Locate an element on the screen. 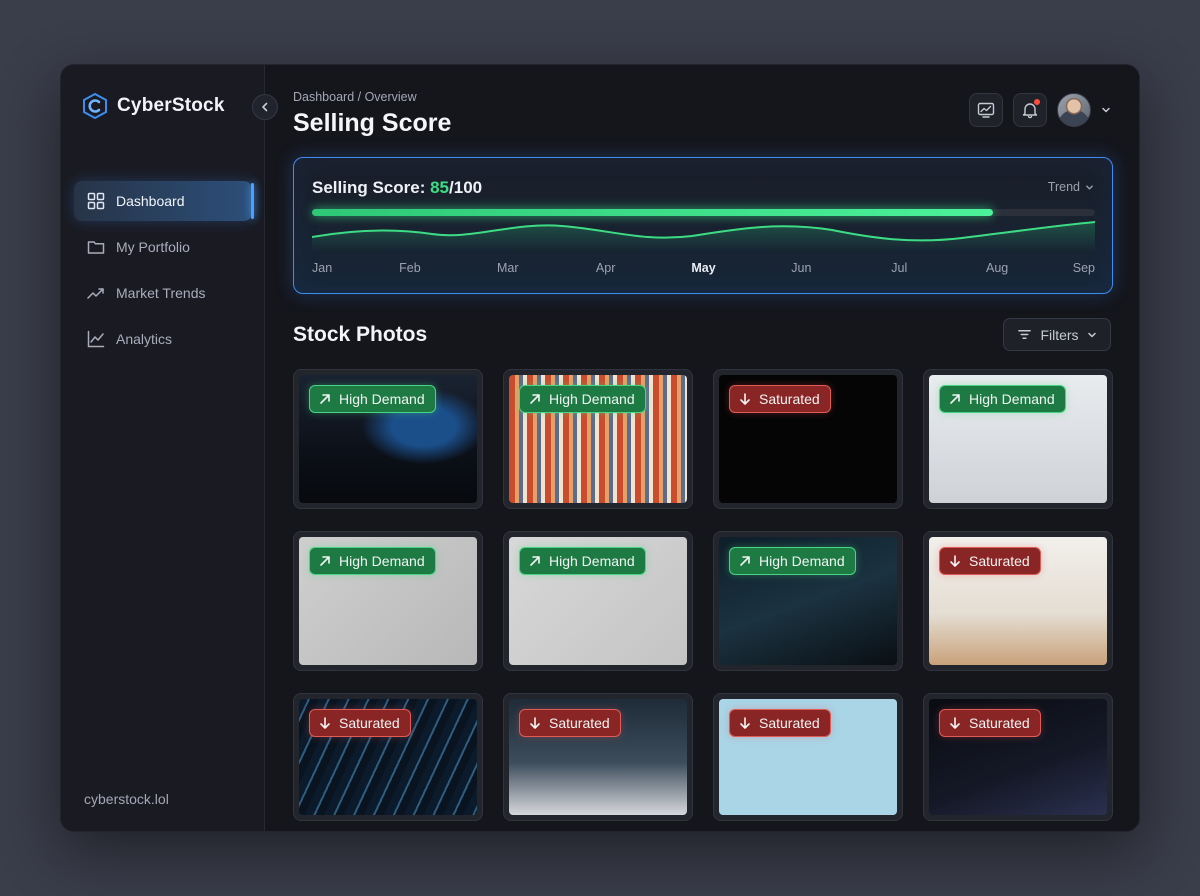 This screenshot has height=896, width=1200. score-trend-wave is located at coordinates (703, 236).